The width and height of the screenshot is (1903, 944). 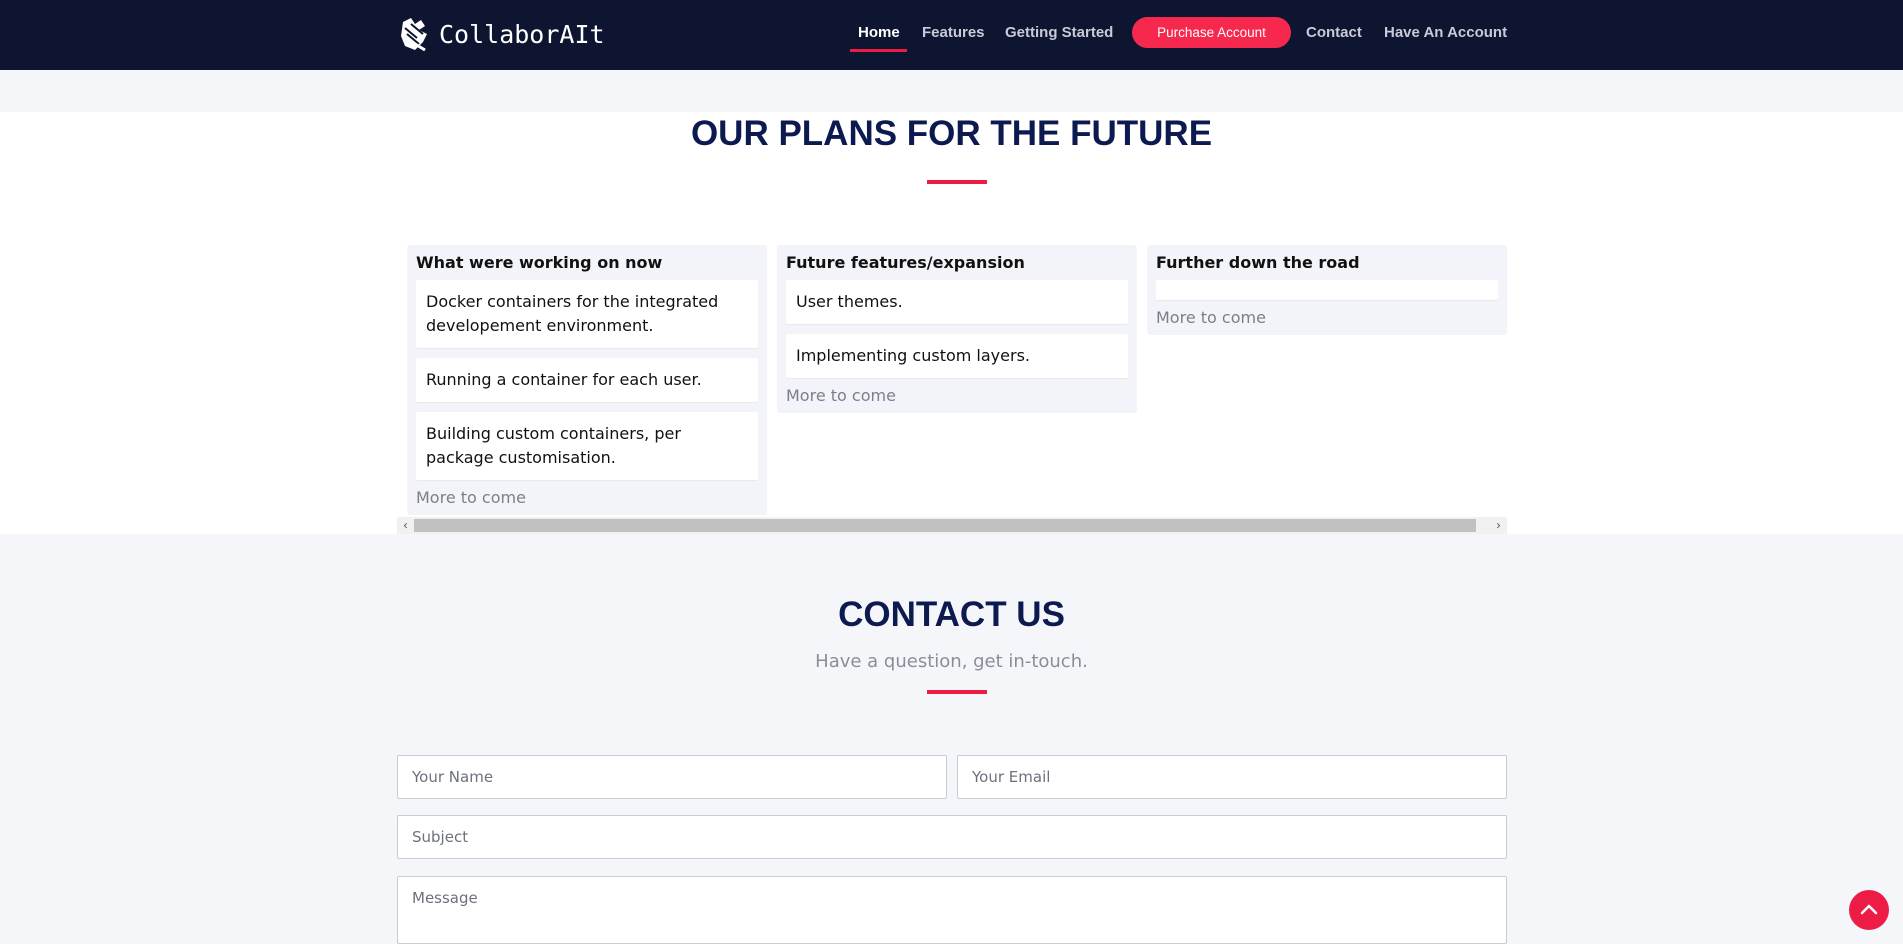 I want to click on brand-logo: CollaborAIt, so click(x=501, y=34).